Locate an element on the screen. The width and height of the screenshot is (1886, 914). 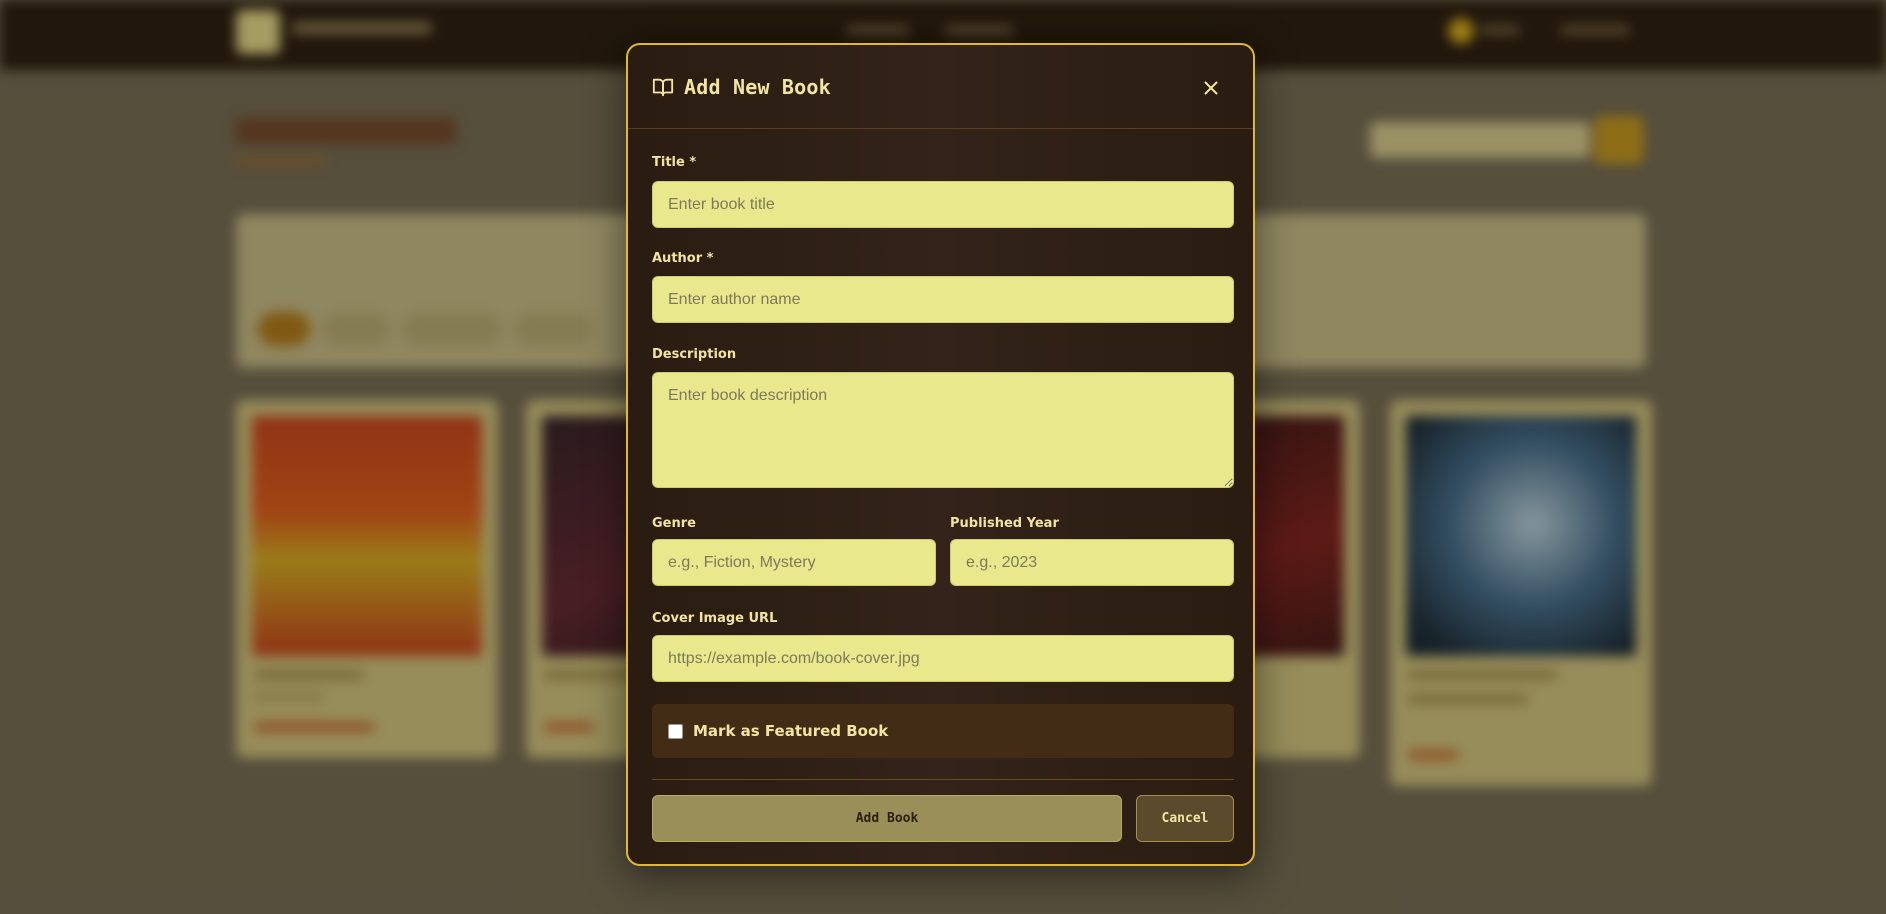
title-label: Title * is located at coordinates (674, 162).